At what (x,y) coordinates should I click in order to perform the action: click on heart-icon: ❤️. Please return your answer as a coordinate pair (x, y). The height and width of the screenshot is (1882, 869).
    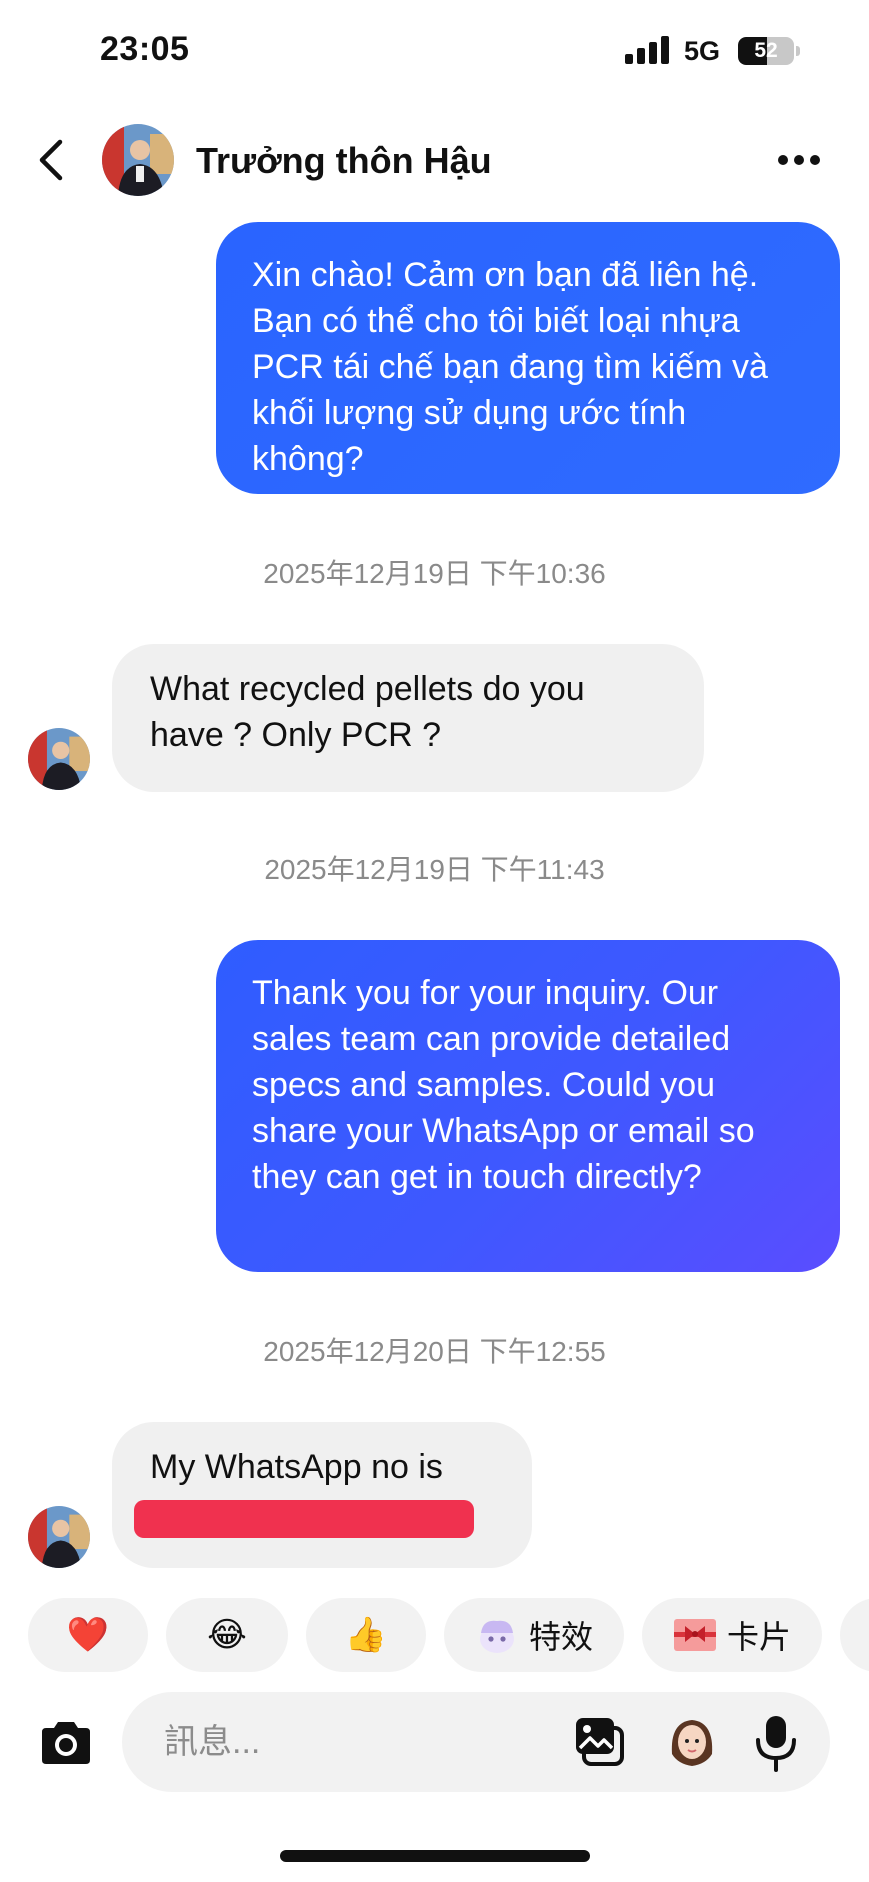
    Looking at the image, I should click on (88, 1635).